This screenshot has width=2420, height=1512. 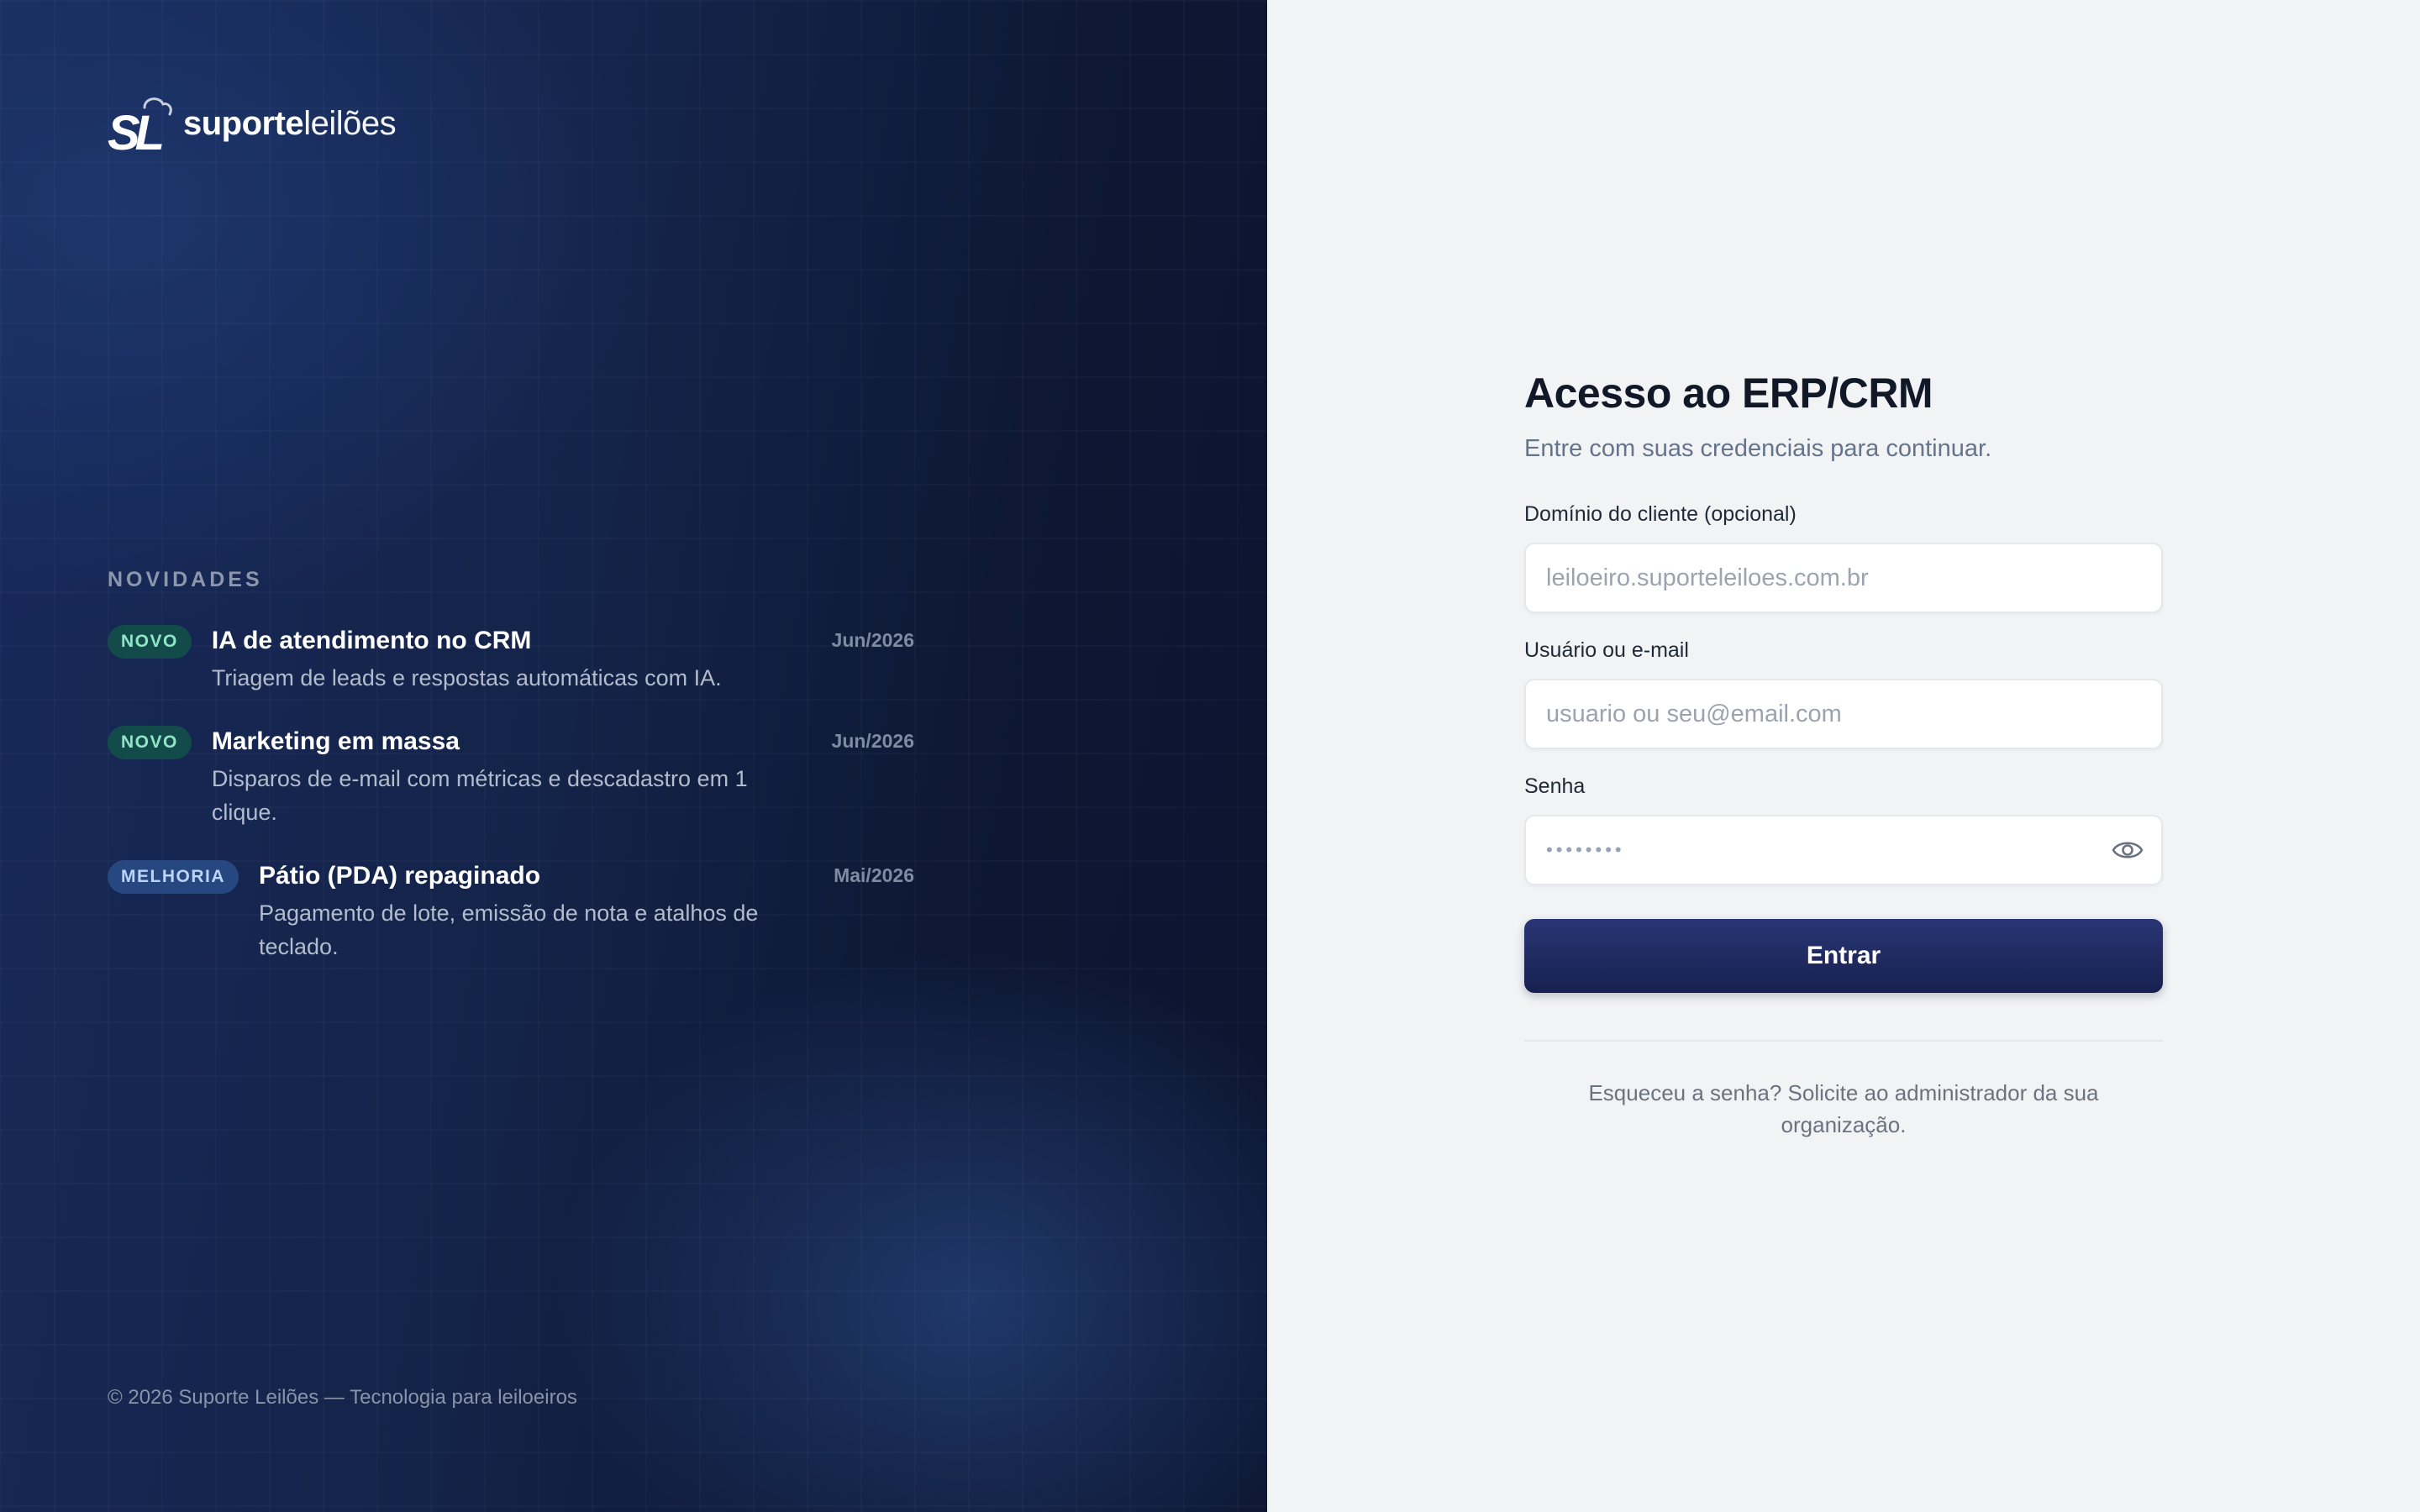 I want to click on domain-field-wrap, so click(x=1844, y=578).